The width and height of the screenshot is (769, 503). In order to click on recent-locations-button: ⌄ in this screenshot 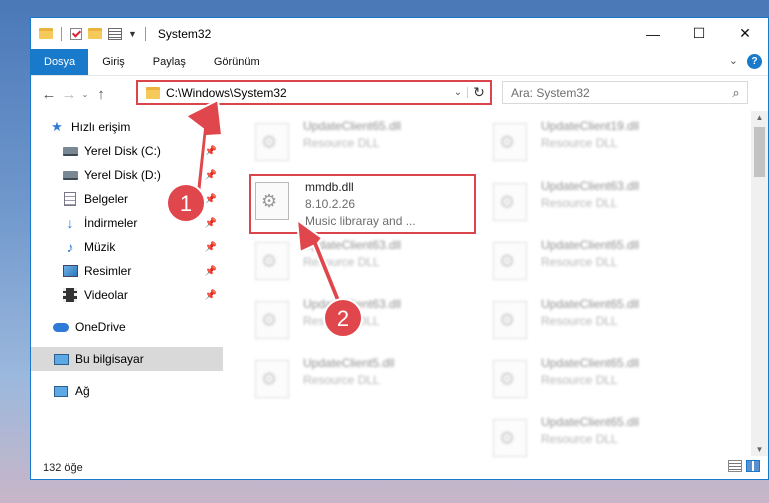, I will do `click(85, 94)`.